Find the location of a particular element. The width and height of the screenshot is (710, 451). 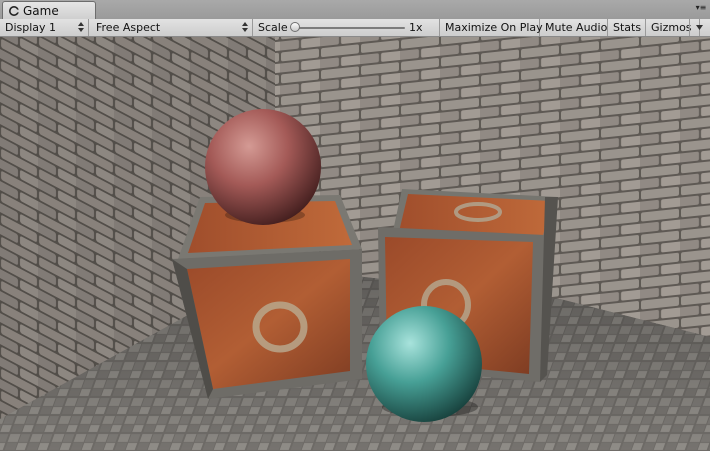

display-dropdown-value: Display 1 is located at coordinates (31, 27).